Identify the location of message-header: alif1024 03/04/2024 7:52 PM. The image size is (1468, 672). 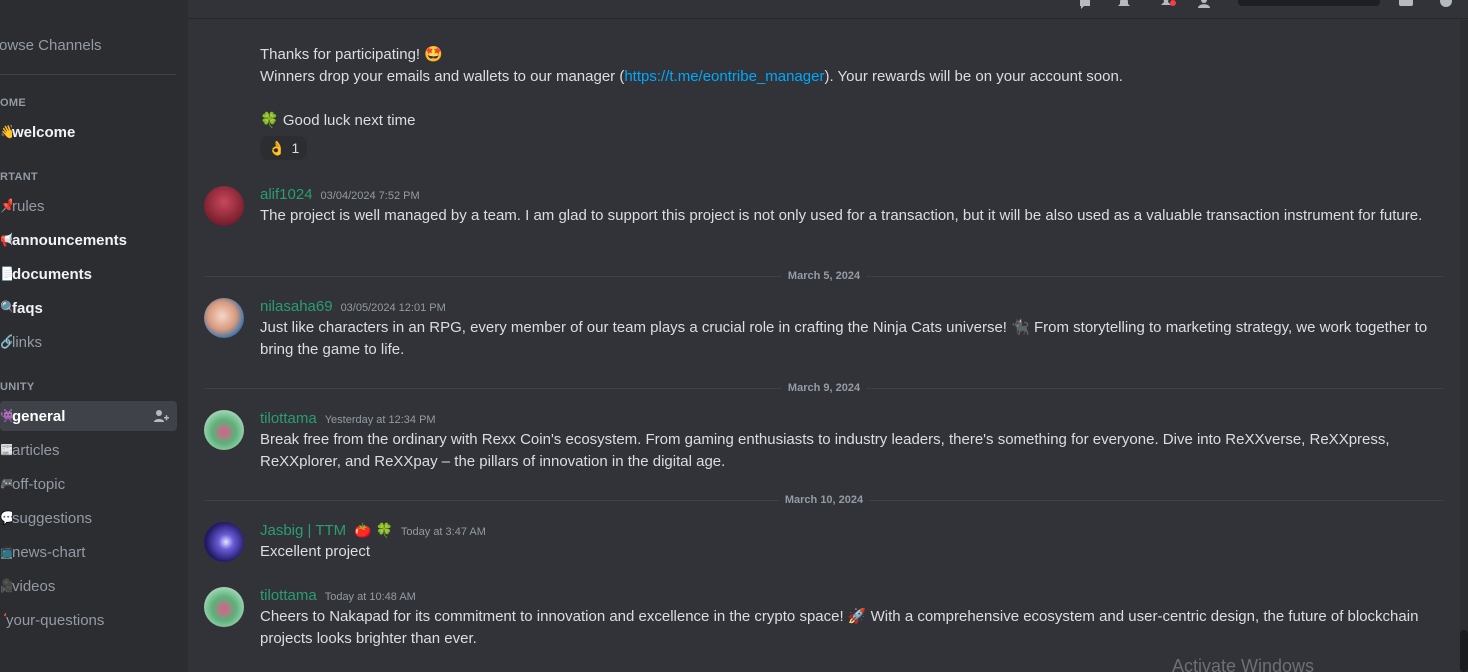
(340, 194).